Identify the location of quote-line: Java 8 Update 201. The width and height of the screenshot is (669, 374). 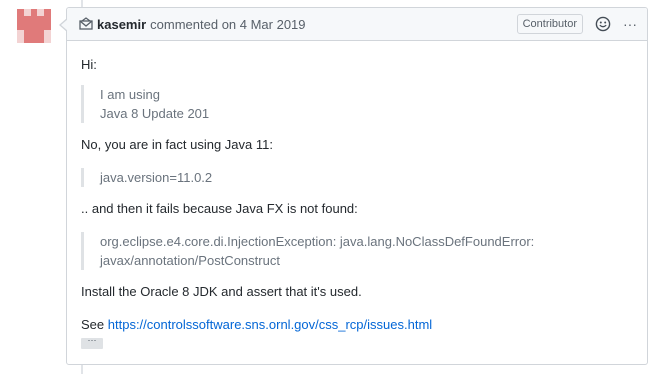
(155, 113).